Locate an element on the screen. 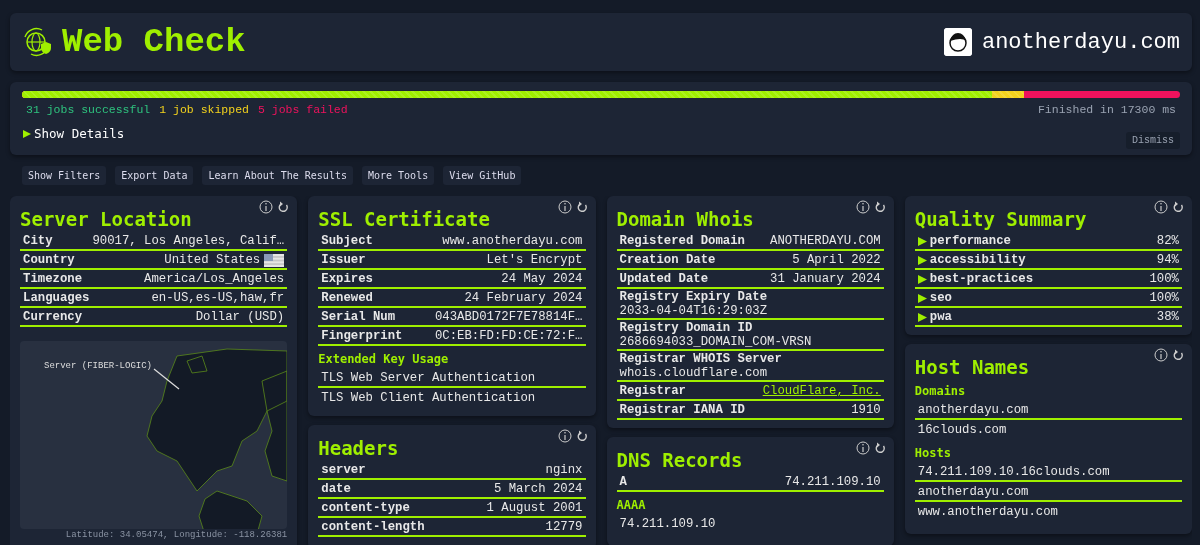  flag-icon is located at coordinates (274, 260).